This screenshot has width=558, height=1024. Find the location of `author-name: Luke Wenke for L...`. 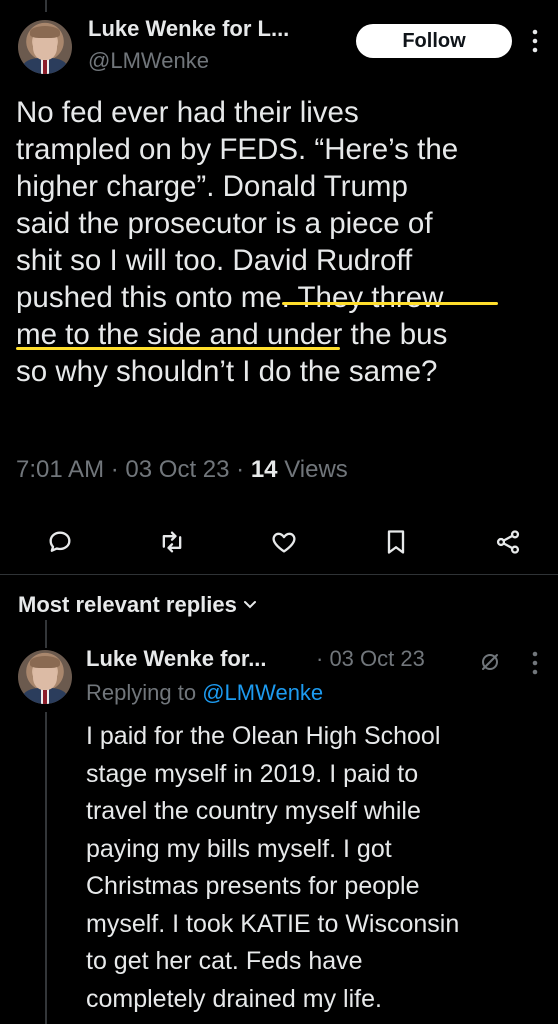

author-name: Luke Wenke for L... is located at coordinates (188, 29).